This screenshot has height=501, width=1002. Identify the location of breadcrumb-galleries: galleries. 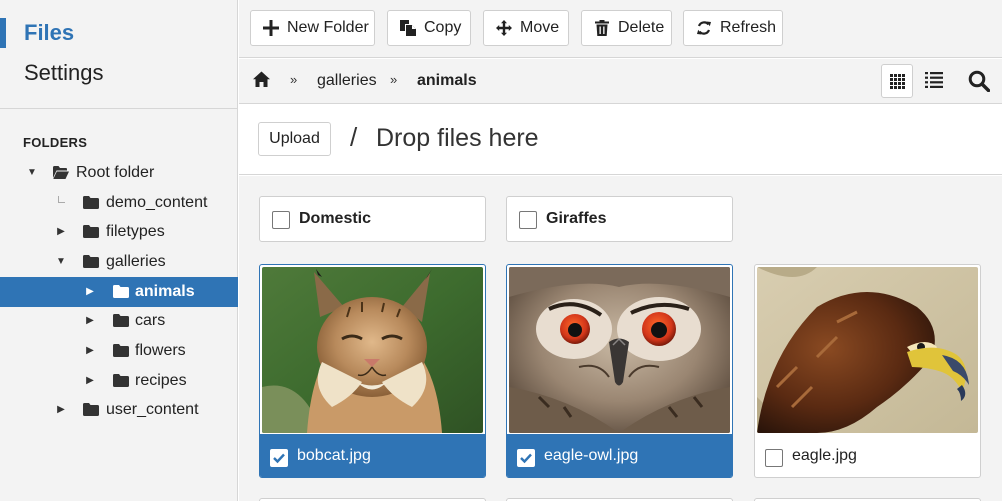
(347, 81).